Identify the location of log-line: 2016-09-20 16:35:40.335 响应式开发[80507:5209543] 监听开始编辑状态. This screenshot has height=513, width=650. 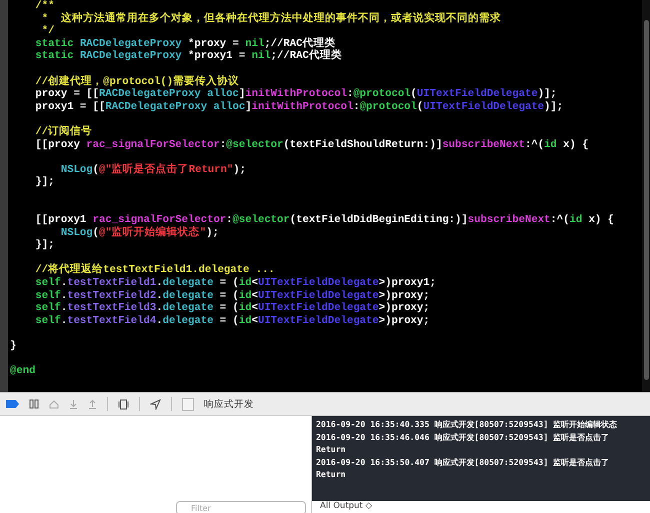
(467, 424).